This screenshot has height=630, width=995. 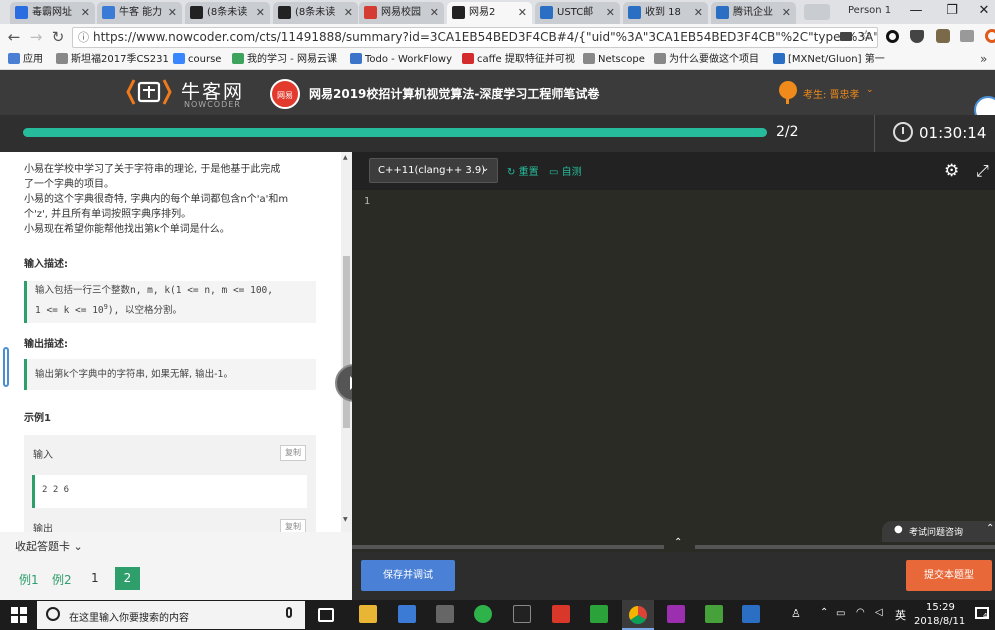 What do you see at coordinates (112, 60) in the screenshot?
I see `bookmark-item: 斯坦福2017季CS231` at bounding box center [112, 60].